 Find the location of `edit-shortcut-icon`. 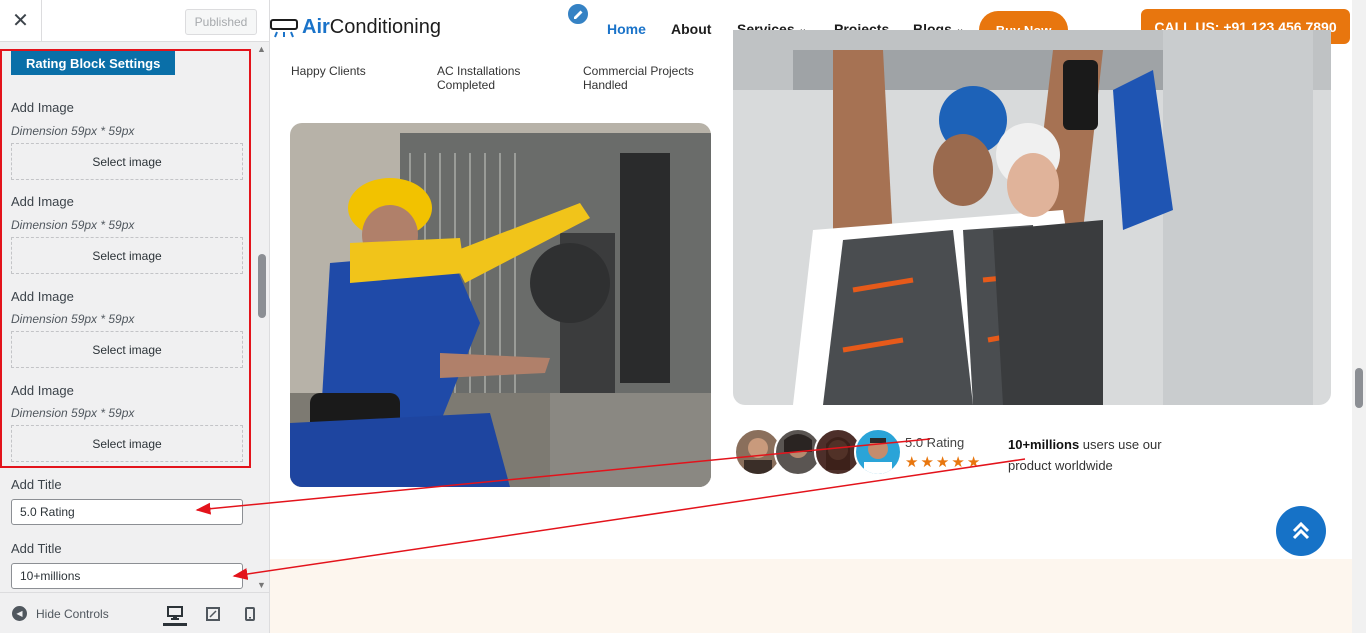

edit-shortcut-icon is located at coordinates (578, 14).